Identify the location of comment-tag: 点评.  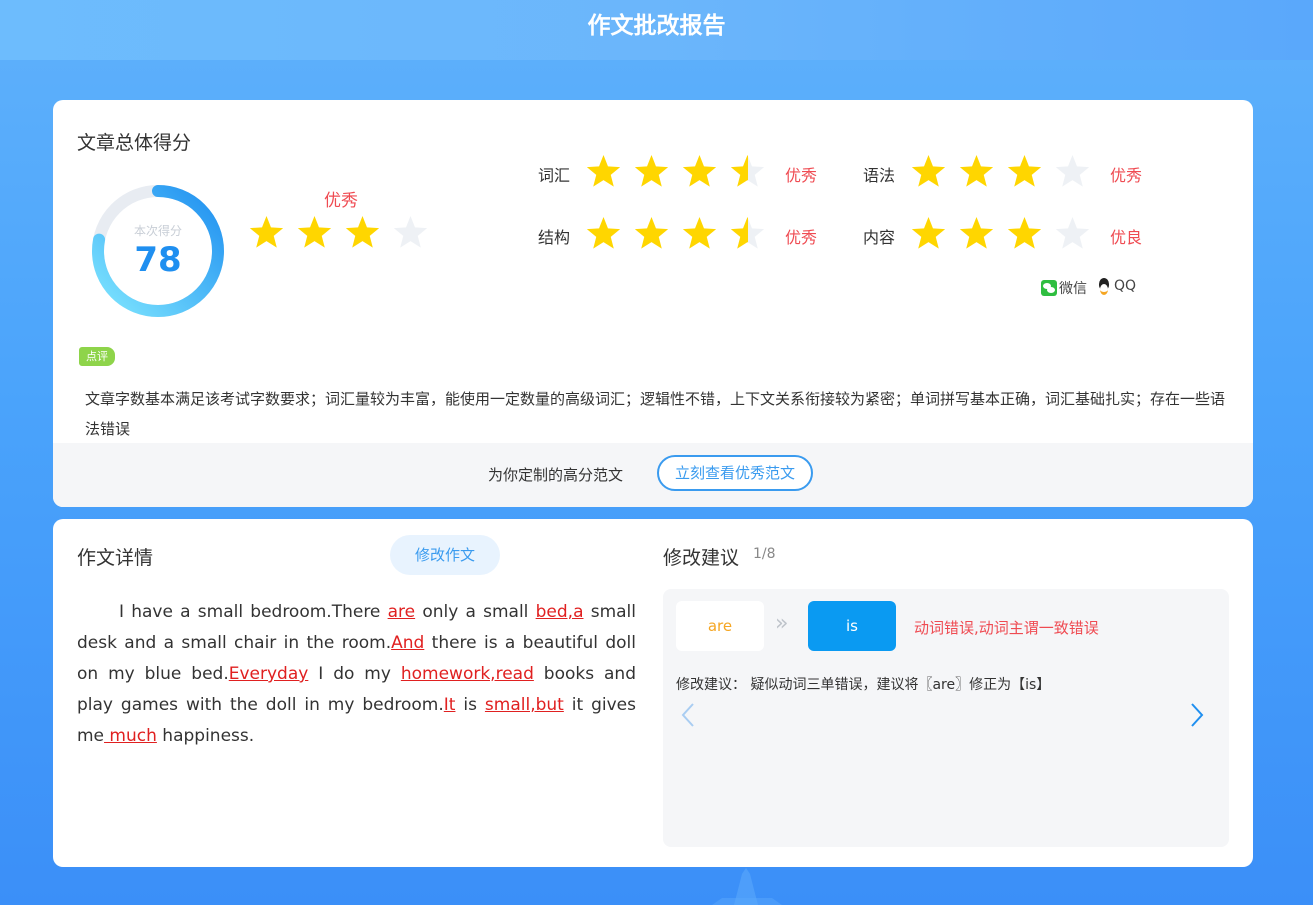
(97, 356).